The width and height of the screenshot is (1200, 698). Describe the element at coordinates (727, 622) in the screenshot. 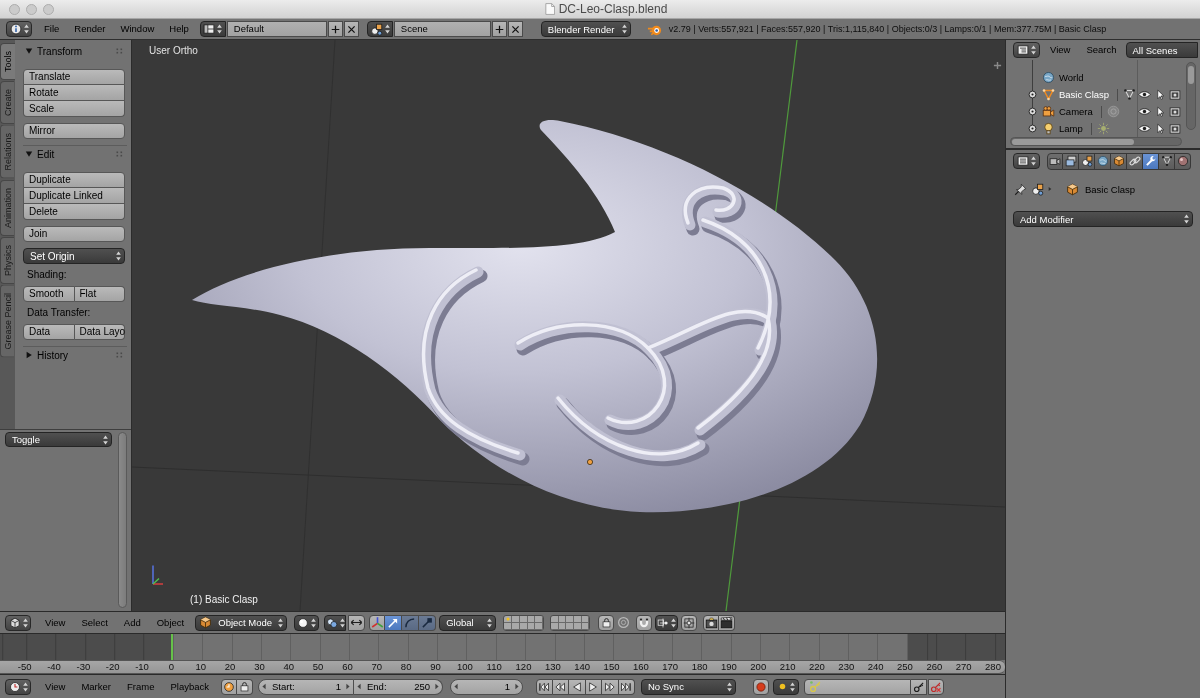

I see `render-animation-button` at that location.